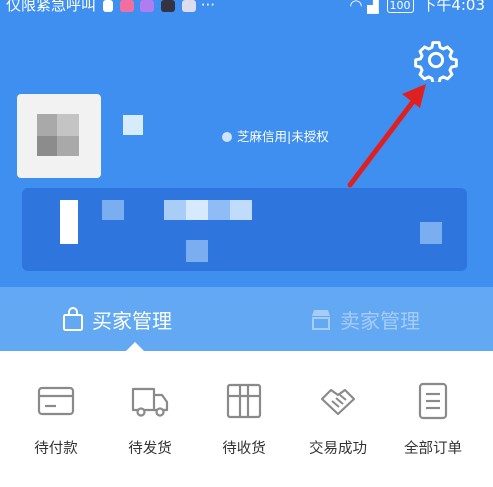 The image size is (493, 487). What do you see at coordinates (453, 7) in the screenshot?
I see `clock-text: 下午4:03` at bounding box center [453, 7].